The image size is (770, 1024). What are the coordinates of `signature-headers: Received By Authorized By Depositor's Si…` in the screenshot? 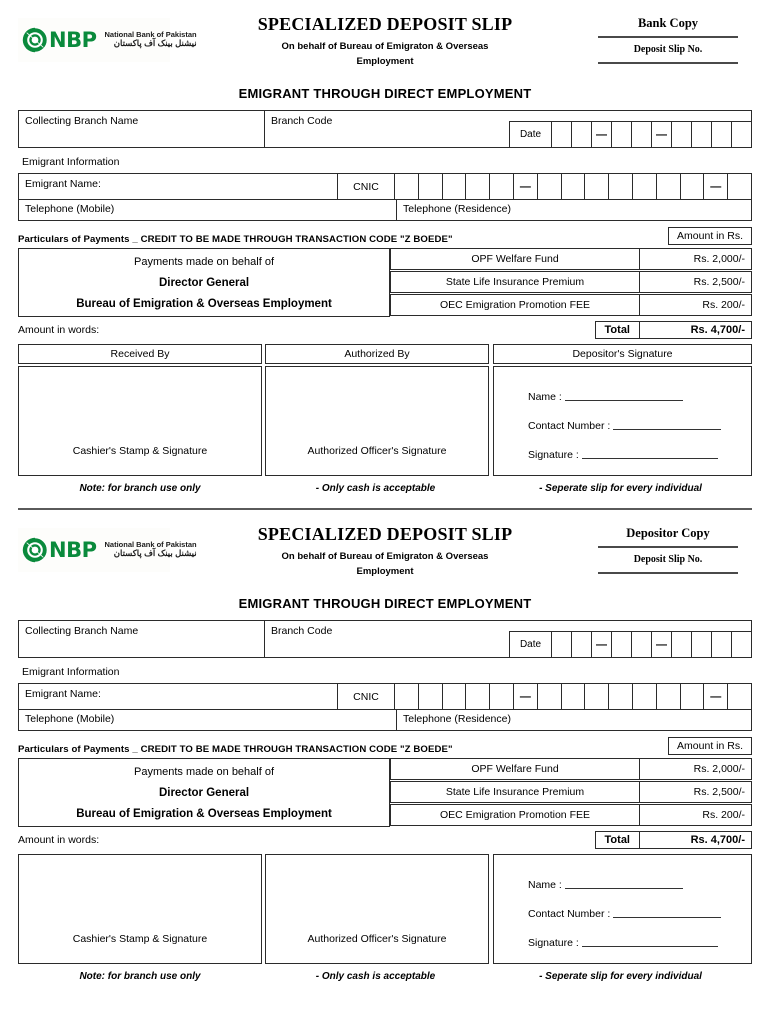 It's located at (385, 354).